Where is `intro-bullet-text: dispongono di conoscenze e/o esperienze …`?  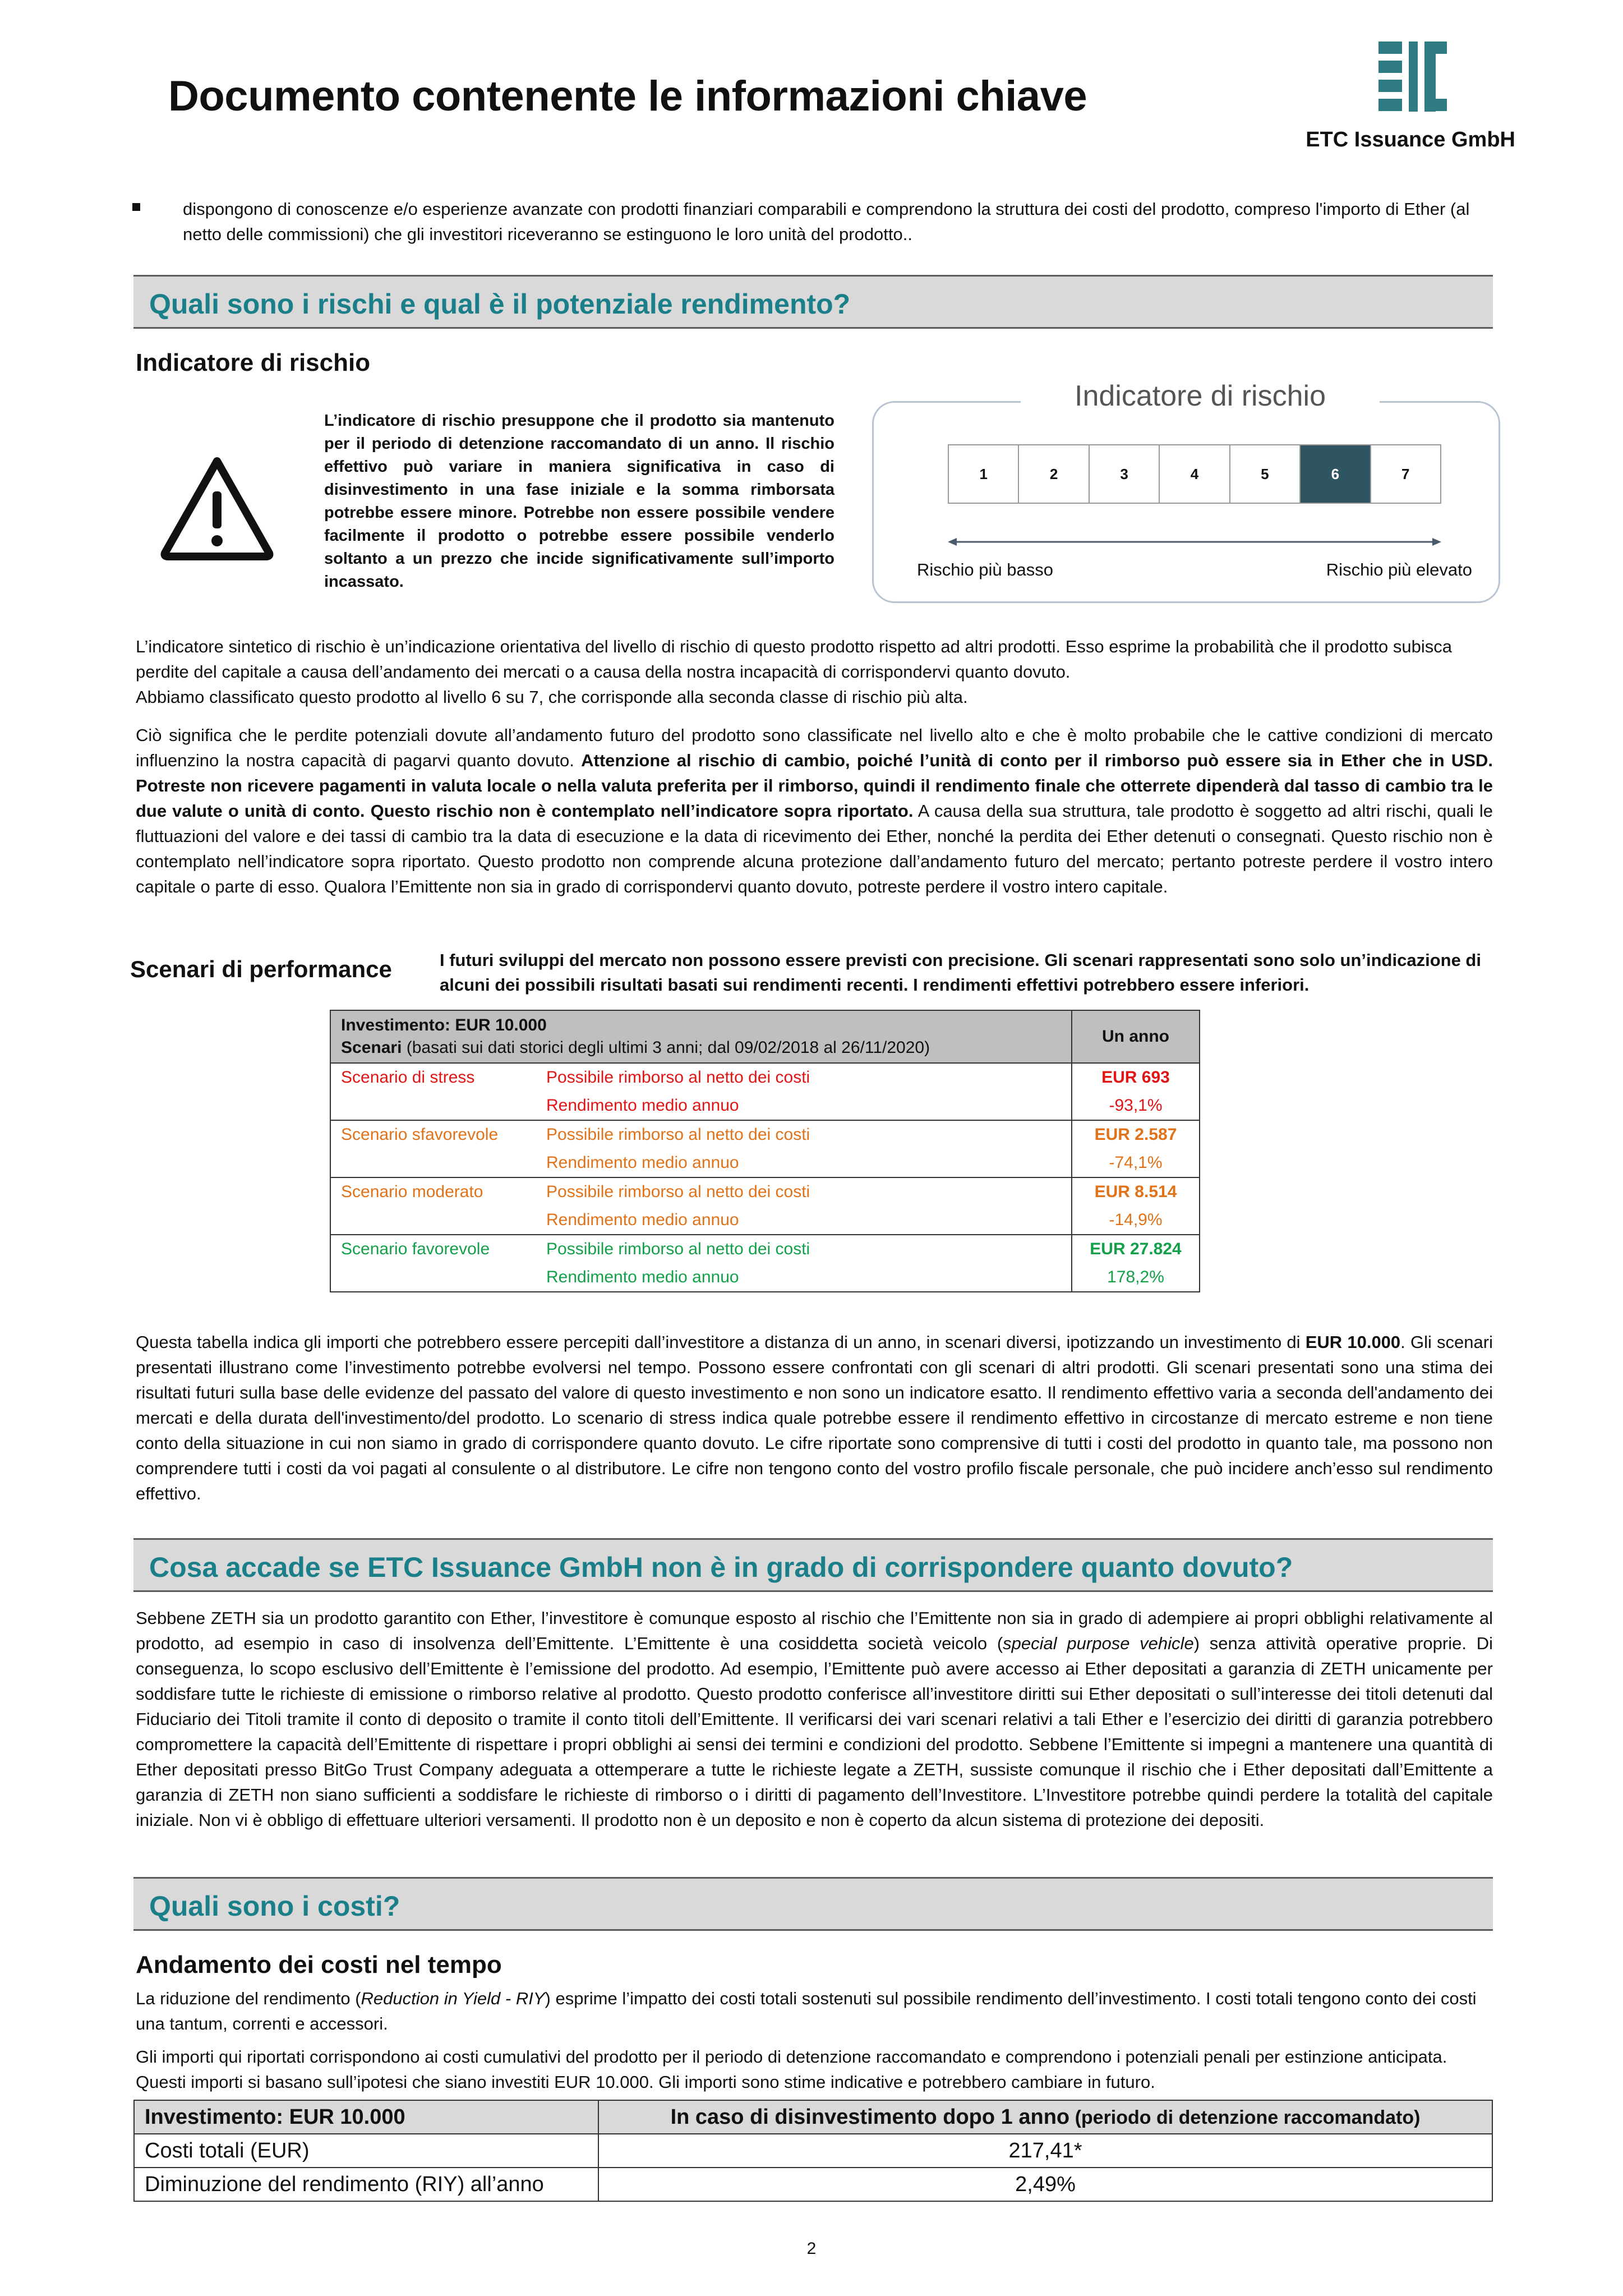
intro-bullet-text: dispongono di conoscenze e/o esperienze … is located at coordinates (826, 221).